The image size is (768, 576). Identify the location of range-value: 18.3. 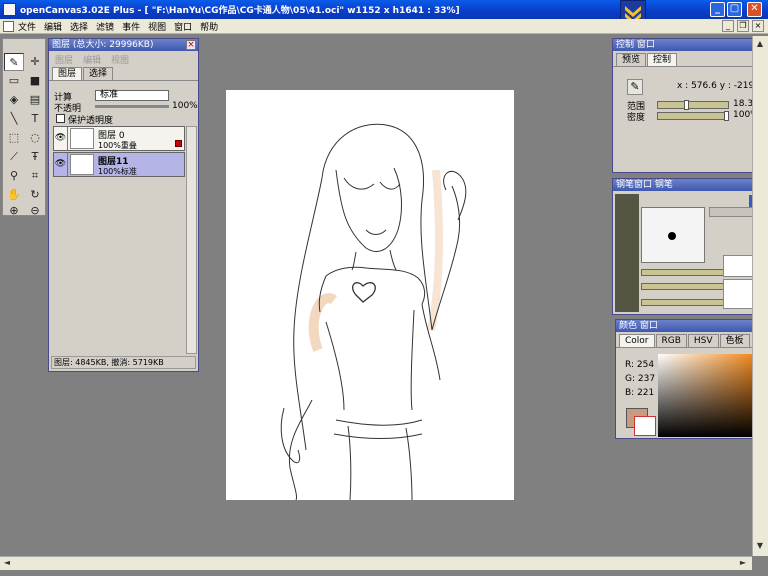
(743, 104).